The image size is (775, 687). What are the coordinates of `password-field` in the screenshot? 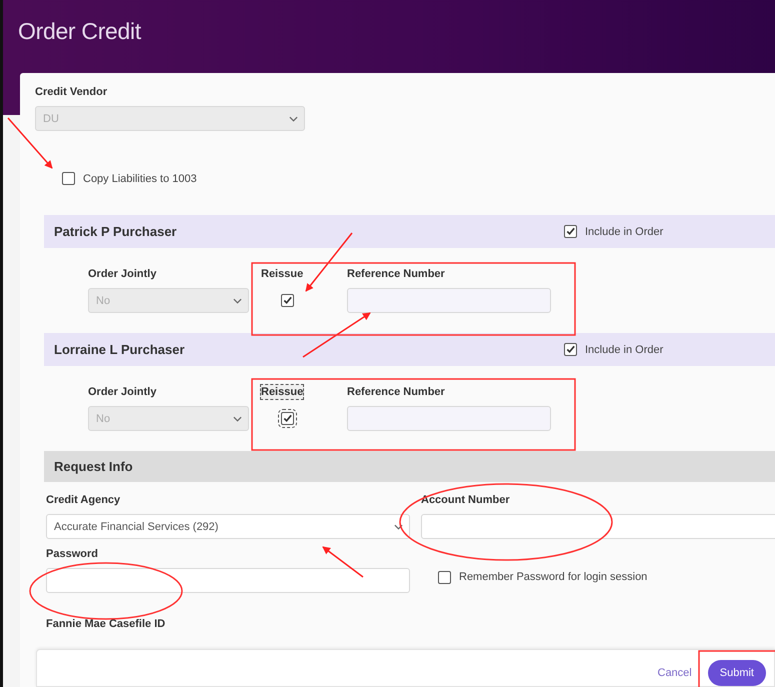 It's located at (228, 580).